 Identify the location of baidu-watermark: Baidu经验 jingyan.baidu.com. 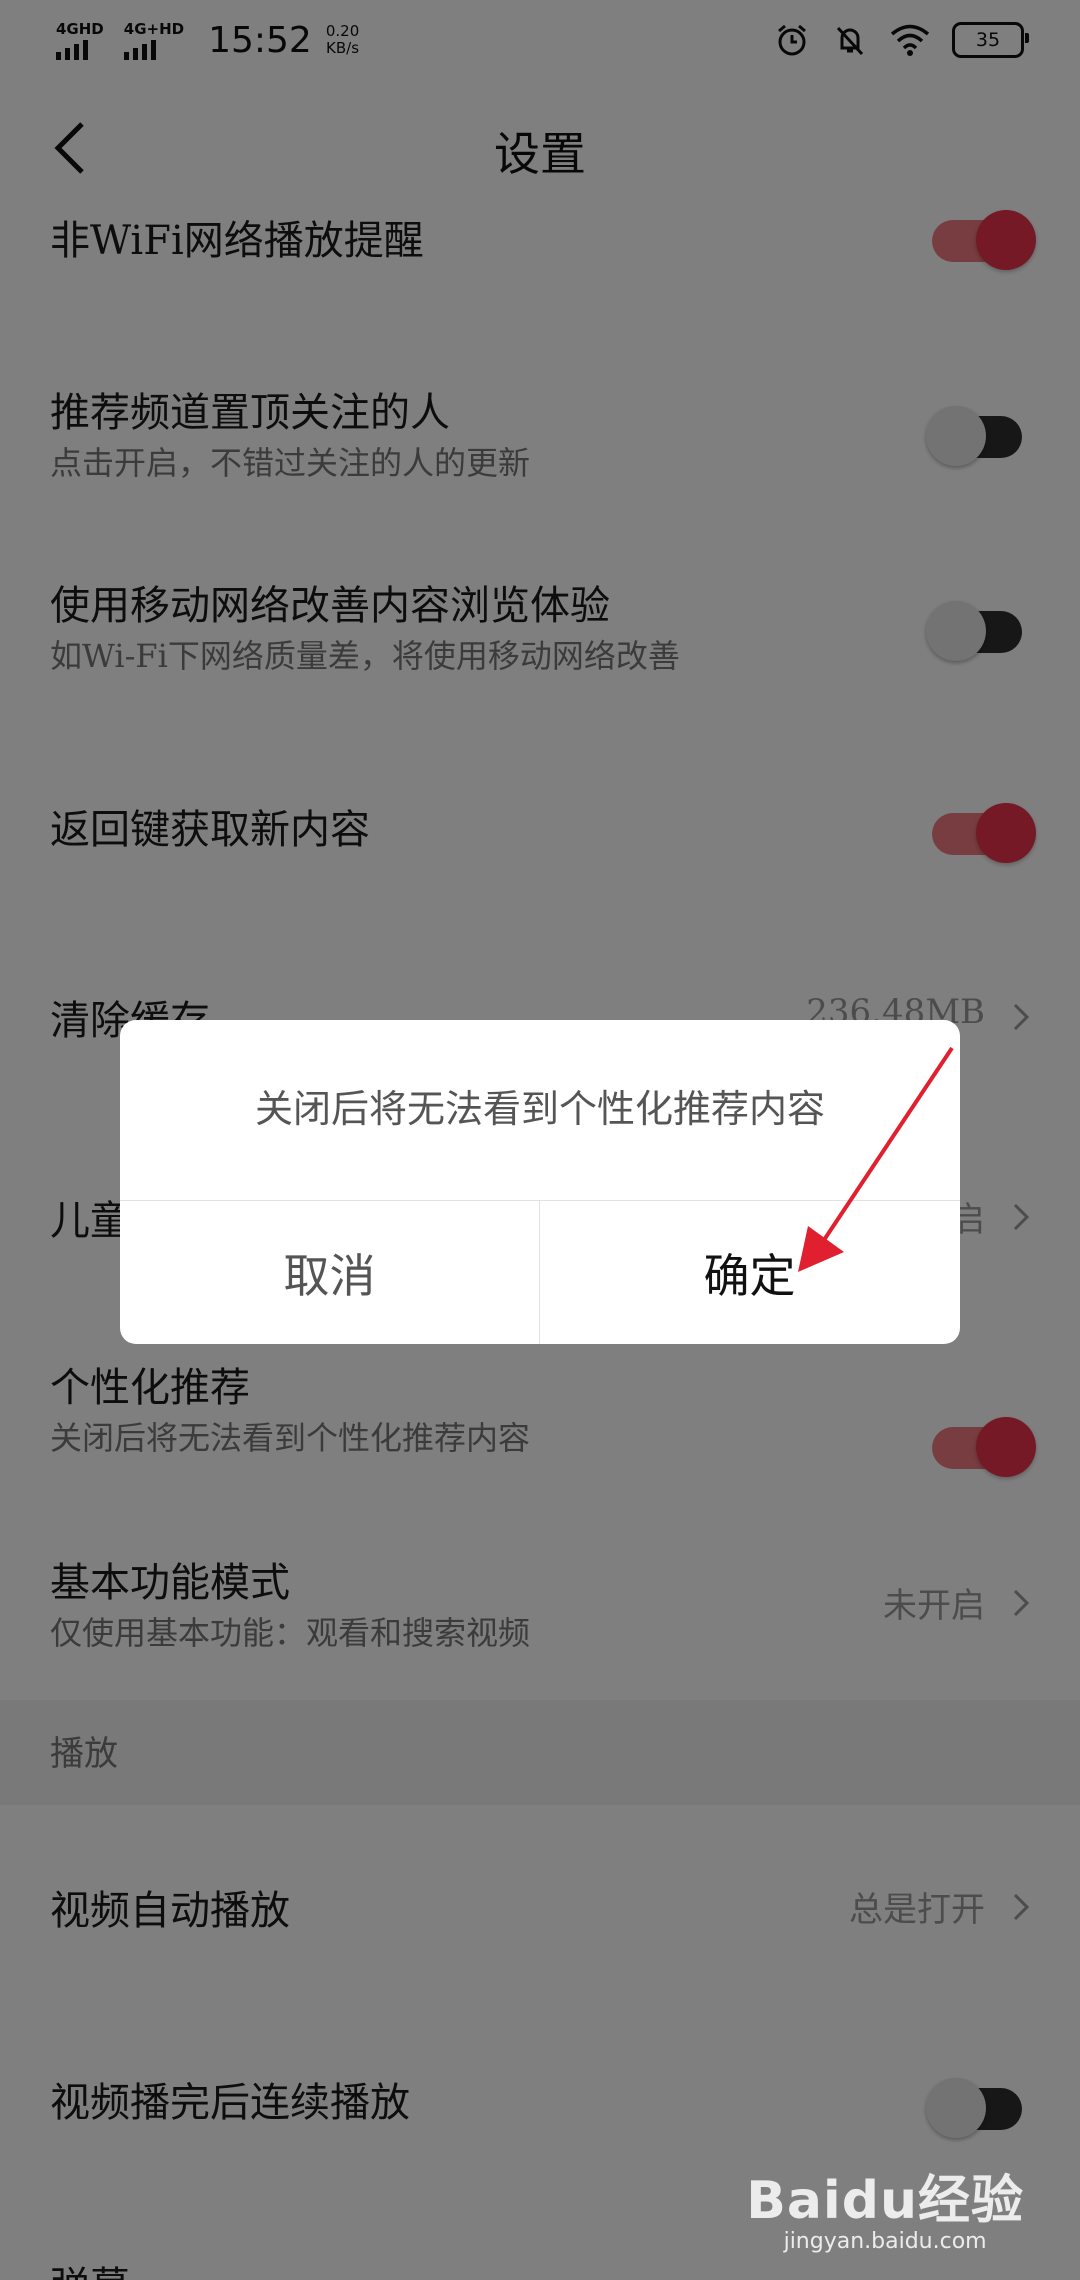
(885, 2206).